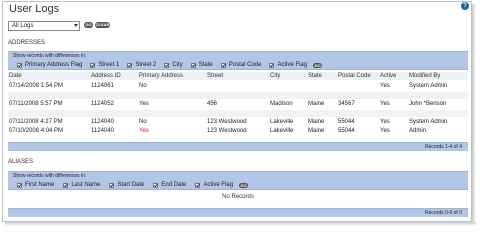 This screenshot has height=240, width=480. Describe the element at coordinates (102, 86) in the screenshot. I see `cell-address-id: 1124061` at that location.